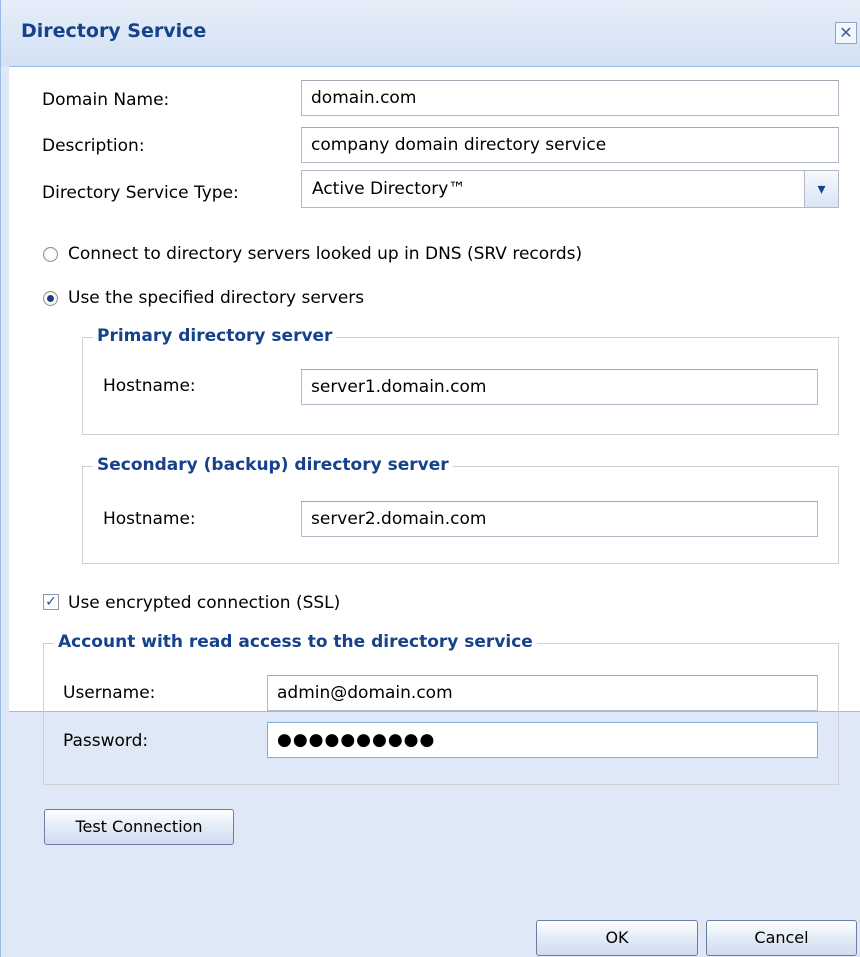 This screenshot has height=957, width=860. I want to click on specified-servers-radio, so click(50, 298).